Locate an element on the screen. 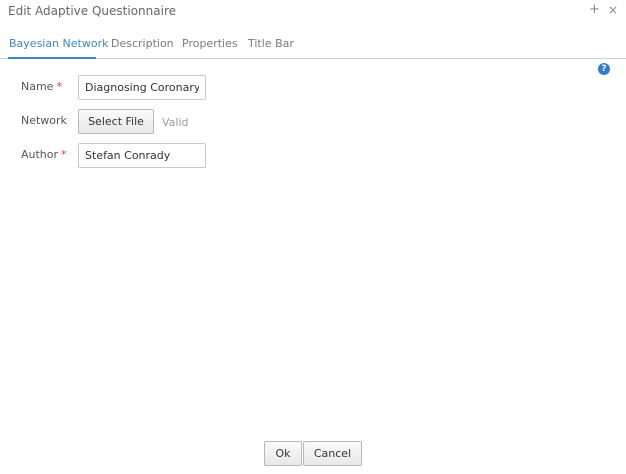  tab-description: Description is located at coordinates (142, 44).